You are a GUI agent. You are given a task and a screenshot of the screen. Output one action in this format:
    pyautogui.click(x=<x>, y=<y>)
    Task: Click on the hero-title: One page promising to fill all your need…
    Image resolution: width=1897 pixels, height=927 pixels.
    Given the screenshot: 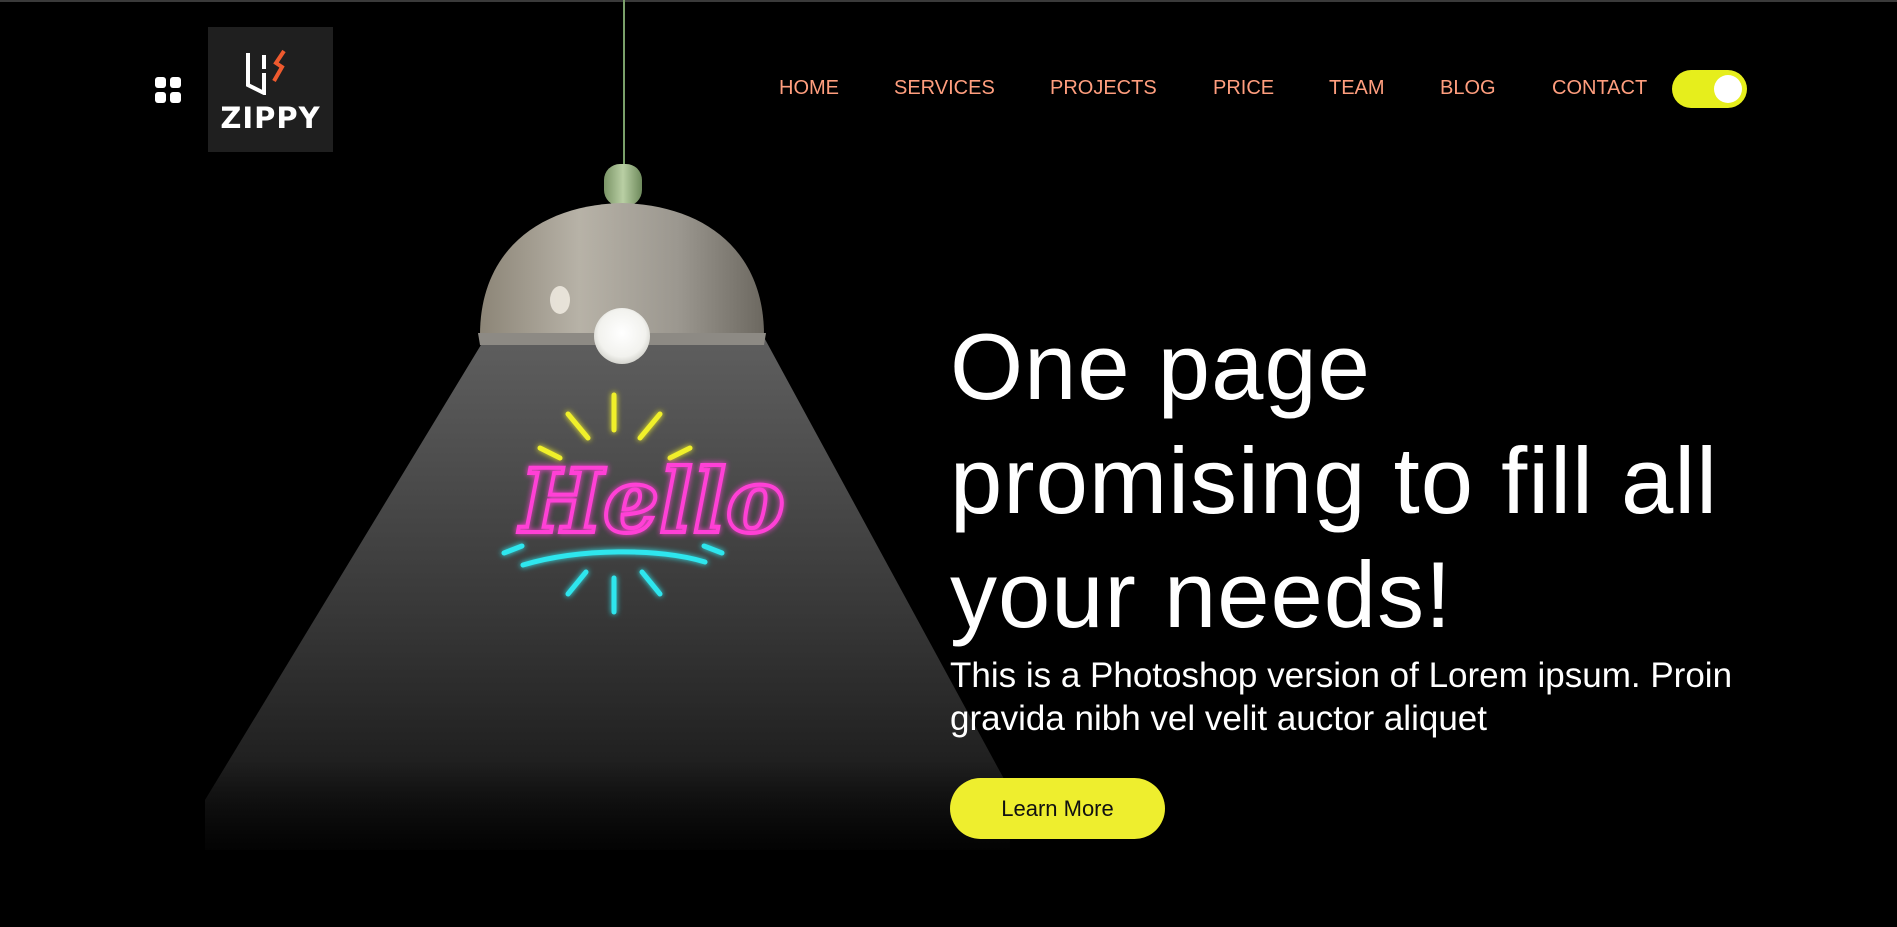 What is the action you would take?
    pyautogui.click(x=1334, y=480)
    